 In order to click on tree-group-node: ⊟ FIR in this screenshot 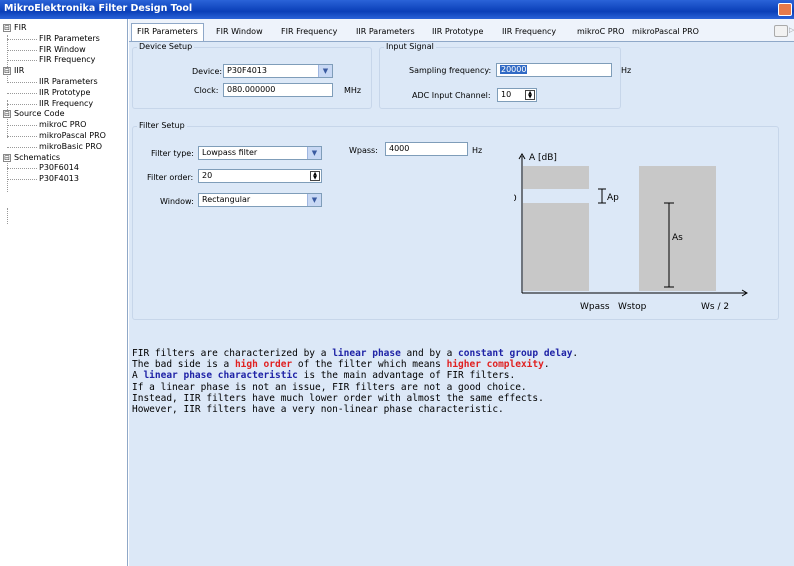, I will do `click(63, 28)`.